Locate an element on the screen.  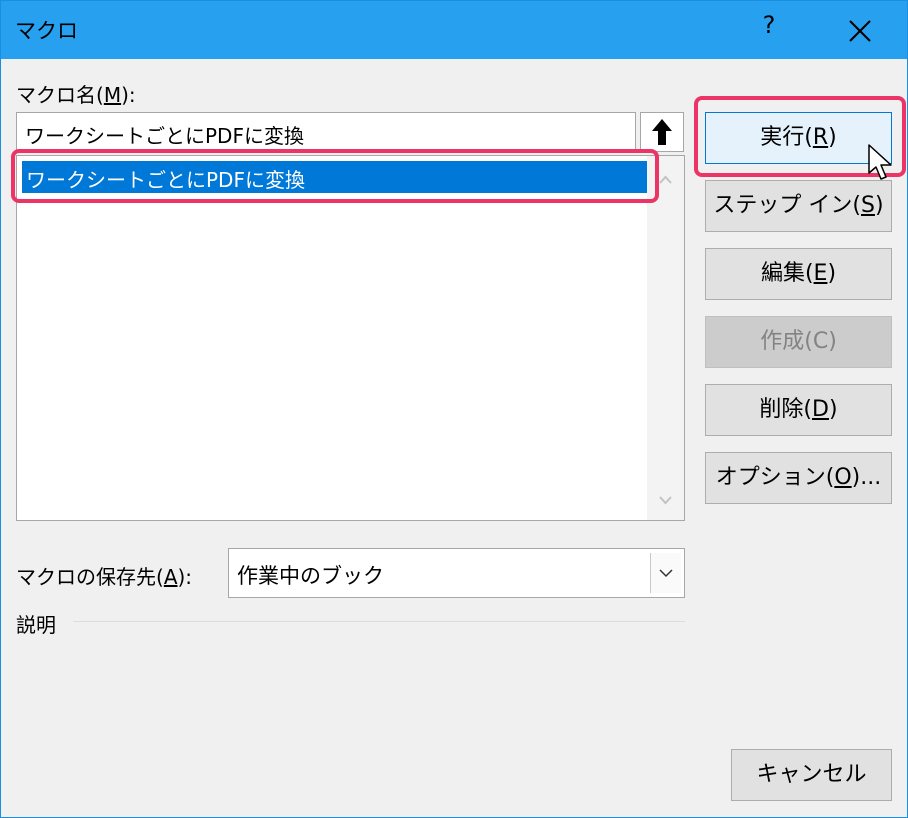
macro-name-input: ワークシートごとにPDFに変換 is located at coordinates (326, 132).